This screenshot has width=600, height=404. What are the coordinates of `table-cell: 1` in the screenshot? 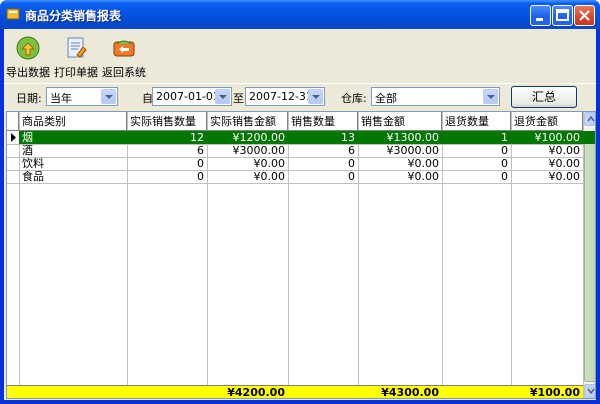 It's located at (476, 137).